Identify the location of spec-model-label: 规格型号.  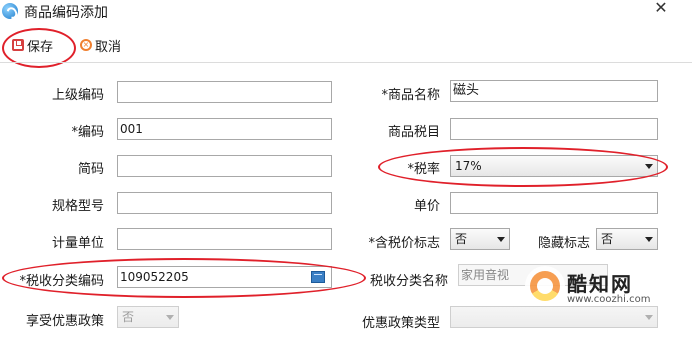
(77, 206).